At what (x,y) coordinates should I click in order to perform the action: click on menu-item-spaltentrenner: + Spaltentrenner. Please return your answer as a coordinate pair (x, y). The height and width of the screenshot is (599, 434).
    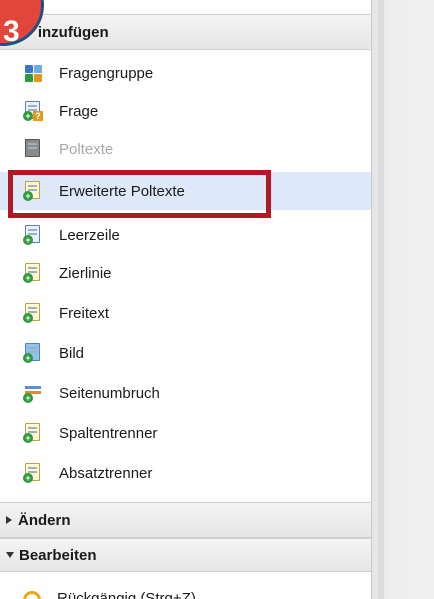
    Looking at the image, I should click on (185, 433).